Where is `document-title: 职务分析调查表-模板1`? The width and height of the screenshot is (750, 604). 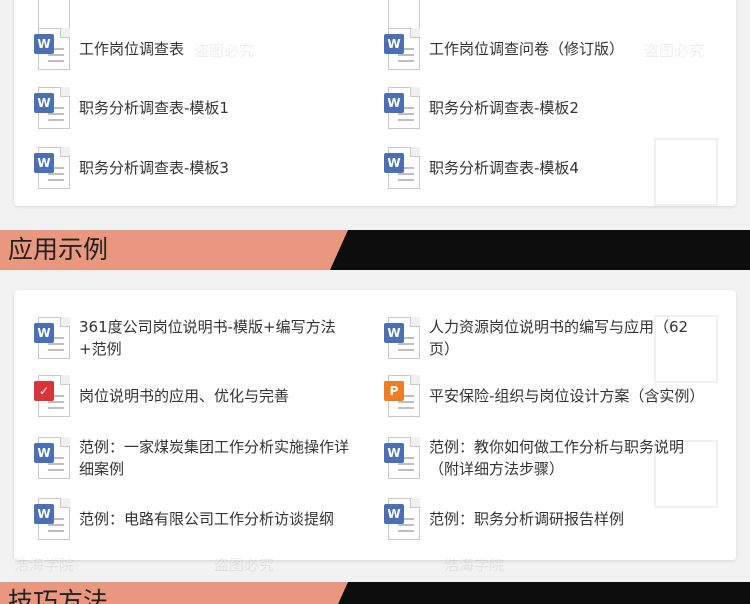
document-title: 职务分析调查表-模板1 is located at coordinates (154, 108).